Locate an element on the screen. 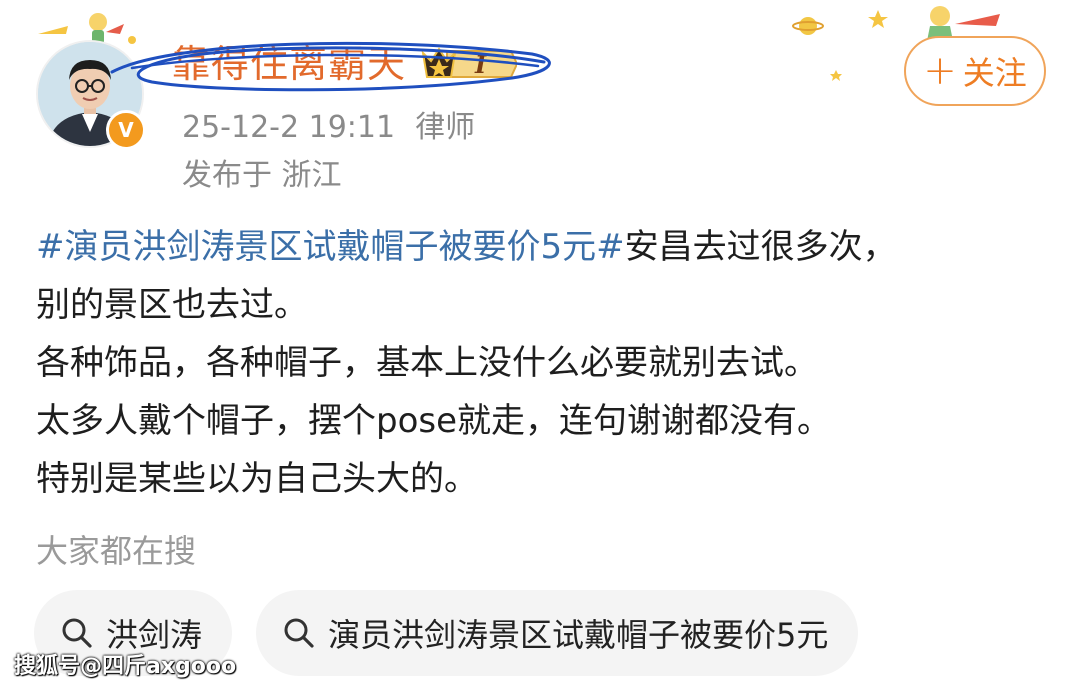  post-line-1: #演员洪剑涛景区试戴帽子被要价5元#安昌去过很多次， is located at coordinates (541, 247).